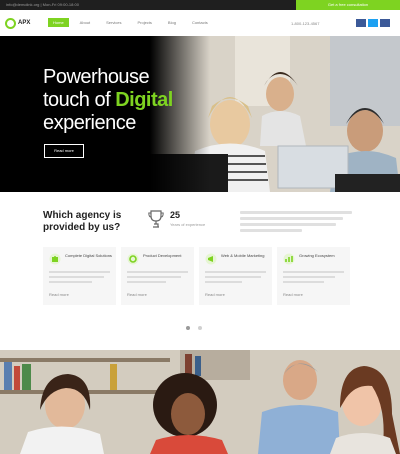 Image resolution: width=400 pixels, height=454 pixels. I want to click on nav-item-projects: Projects, so click(144, 22).